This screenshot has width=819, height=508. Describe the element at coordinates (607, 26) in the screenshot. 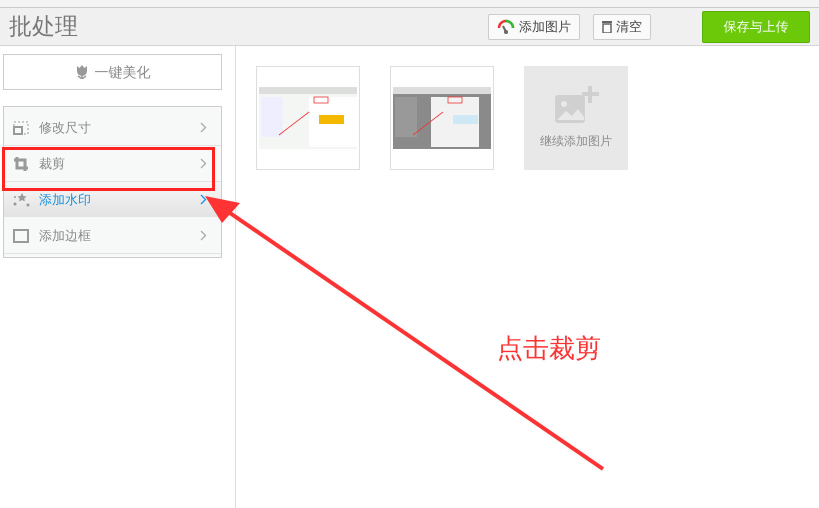

I see `trash-icon` at that location.